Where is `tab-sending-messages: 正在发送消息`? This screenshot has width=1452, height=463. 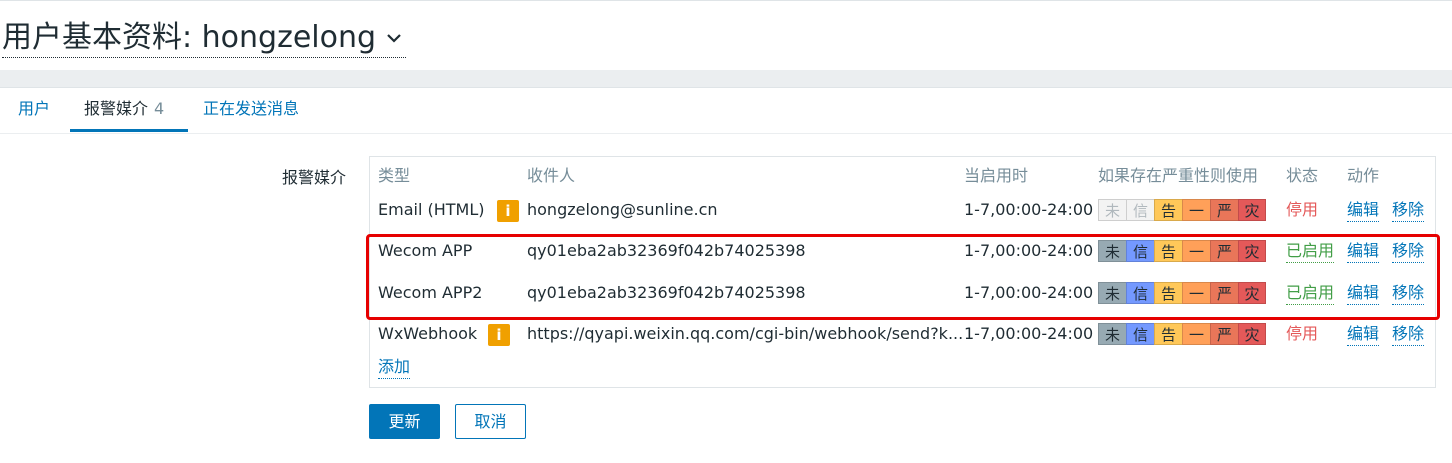
tab-sending-messages: 正在发送消息 is located at coordinates (251, 115).